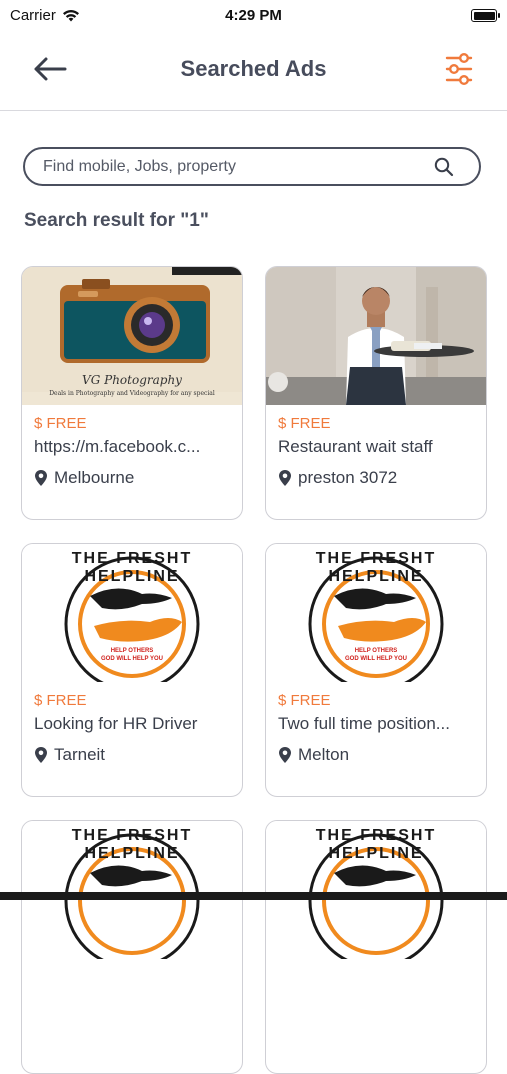 The height and width of the screenshot is (1074, 507). What do you see at coordinates (444, 167) in the screenshot?
I see `search-icon` at bounding box center [444, 167].